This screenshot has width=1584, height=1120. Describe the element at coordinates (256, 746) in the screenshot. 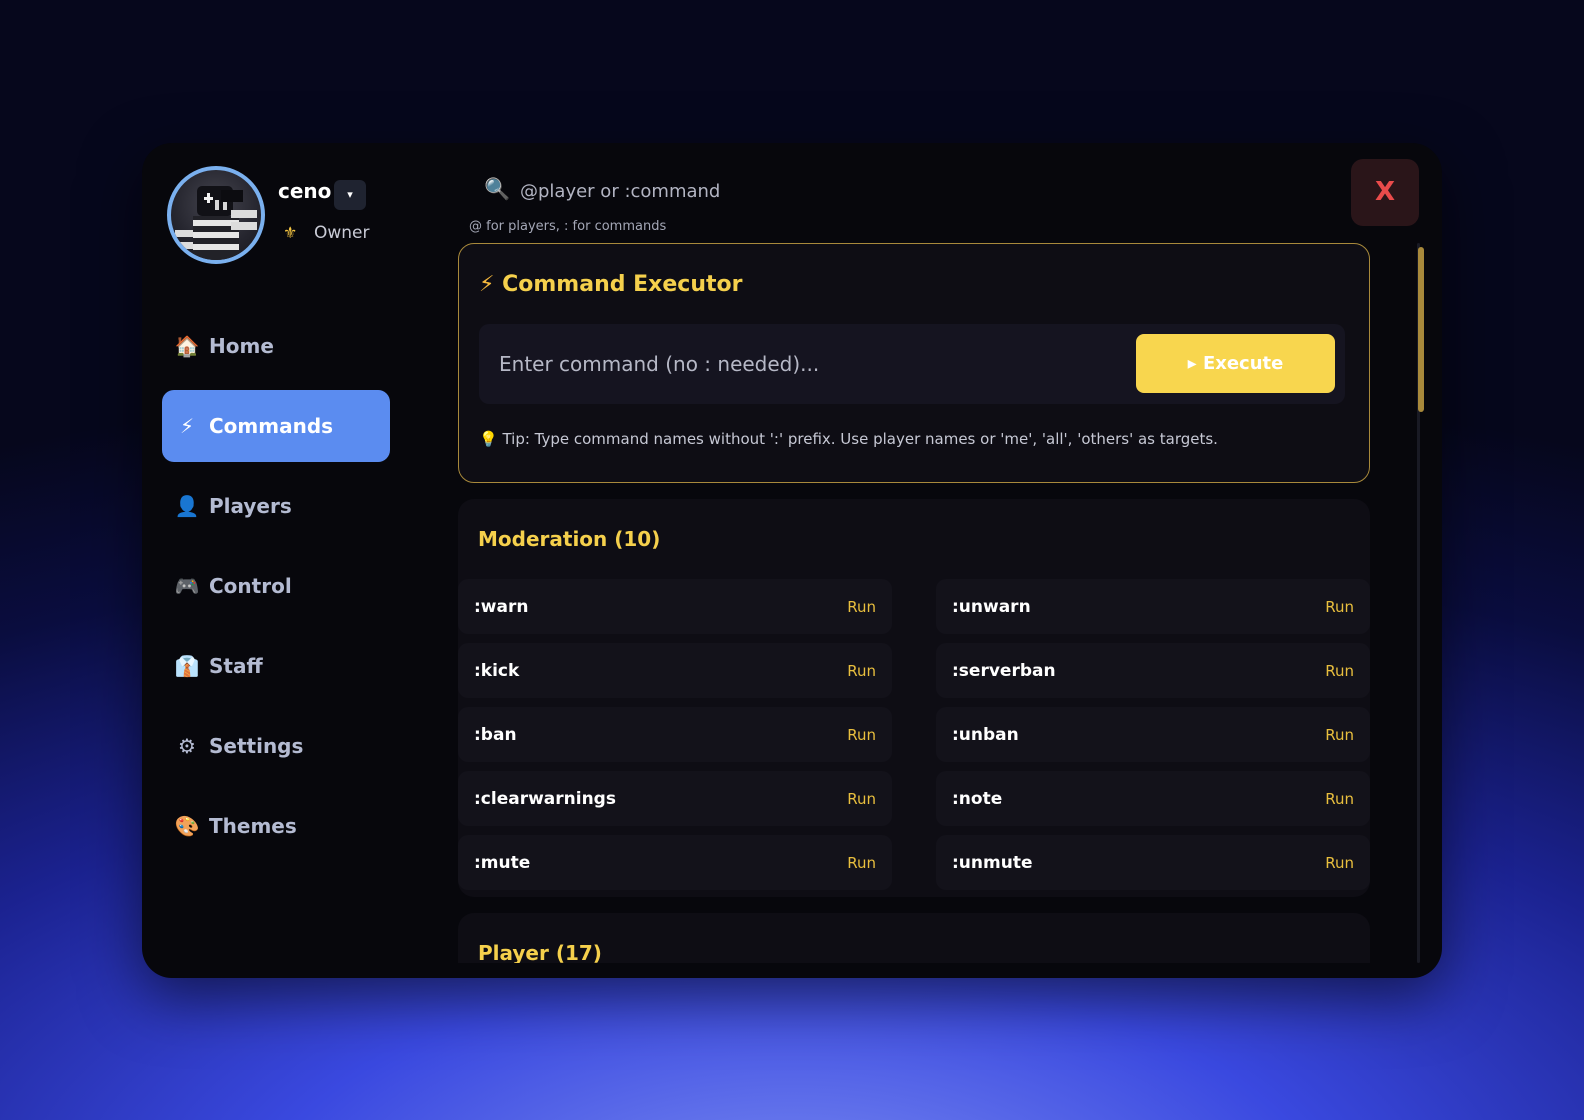

I see `sidebar-item-label: Settings` at that location.